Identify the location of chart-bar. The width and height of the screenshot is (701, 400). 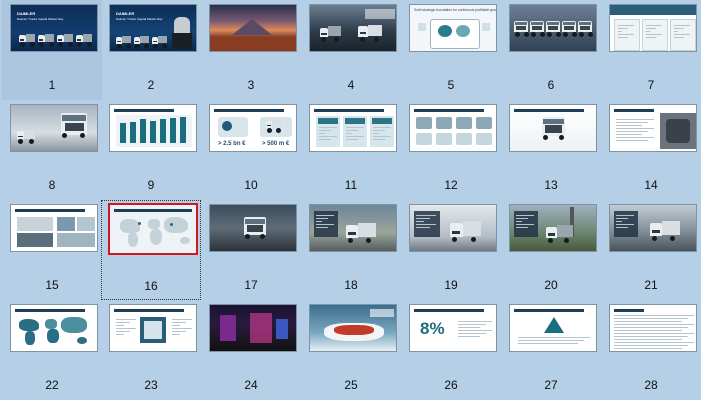
(153, 132).